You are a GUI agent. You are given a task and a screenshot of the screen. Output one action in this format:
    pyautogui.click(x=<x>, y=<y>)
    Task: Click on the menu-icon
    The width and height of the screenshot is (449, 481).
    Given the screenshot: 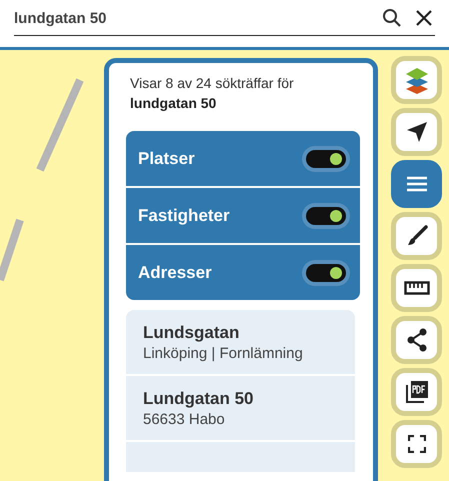 What is the action you would take?
    pyautogui.click(x=417, y=184)
    